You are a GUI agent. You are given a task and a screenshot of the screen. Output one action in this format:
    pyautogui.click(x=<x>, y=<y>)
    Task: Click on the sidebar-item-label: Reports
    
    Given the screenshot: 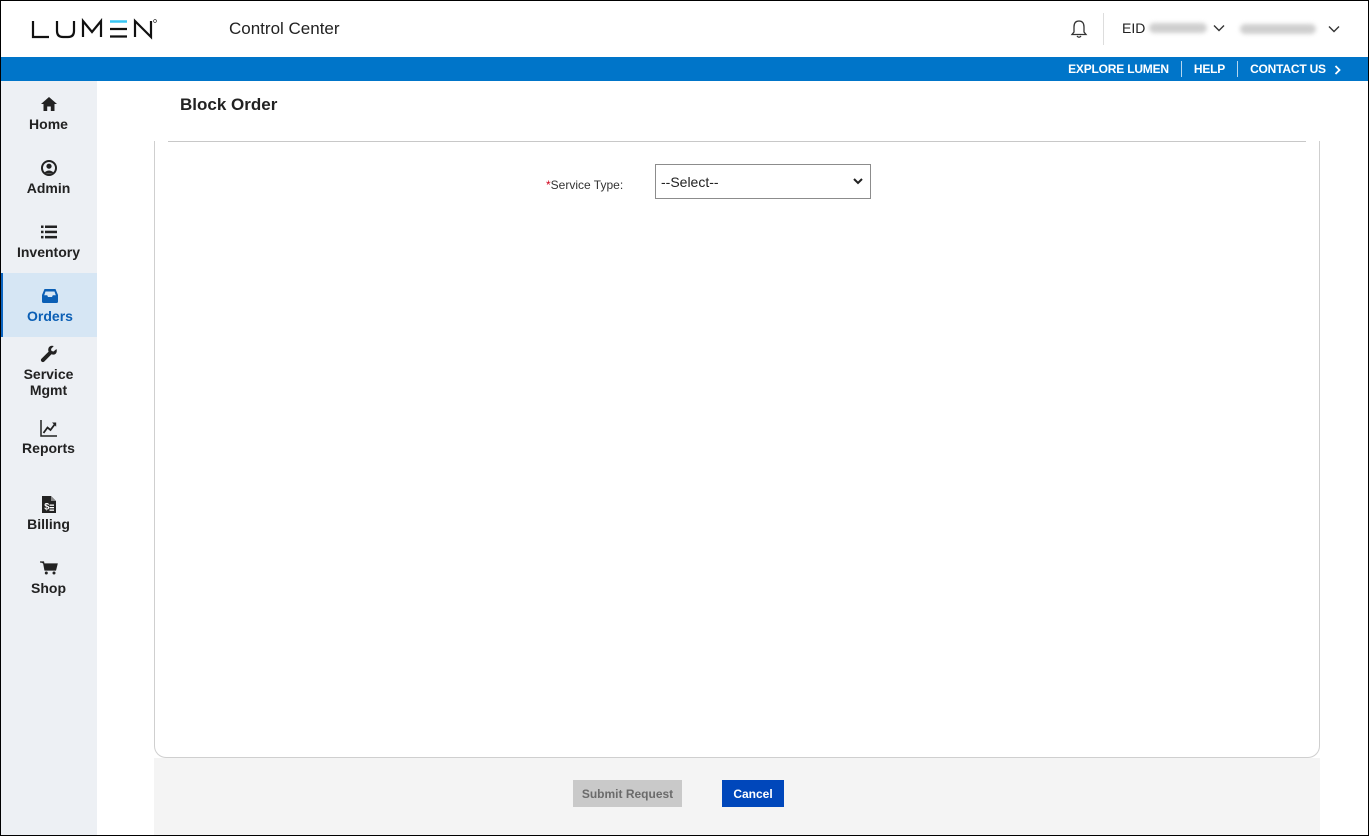 What is the action you would take?
    pyautogui.click(x=48, y=448)
    